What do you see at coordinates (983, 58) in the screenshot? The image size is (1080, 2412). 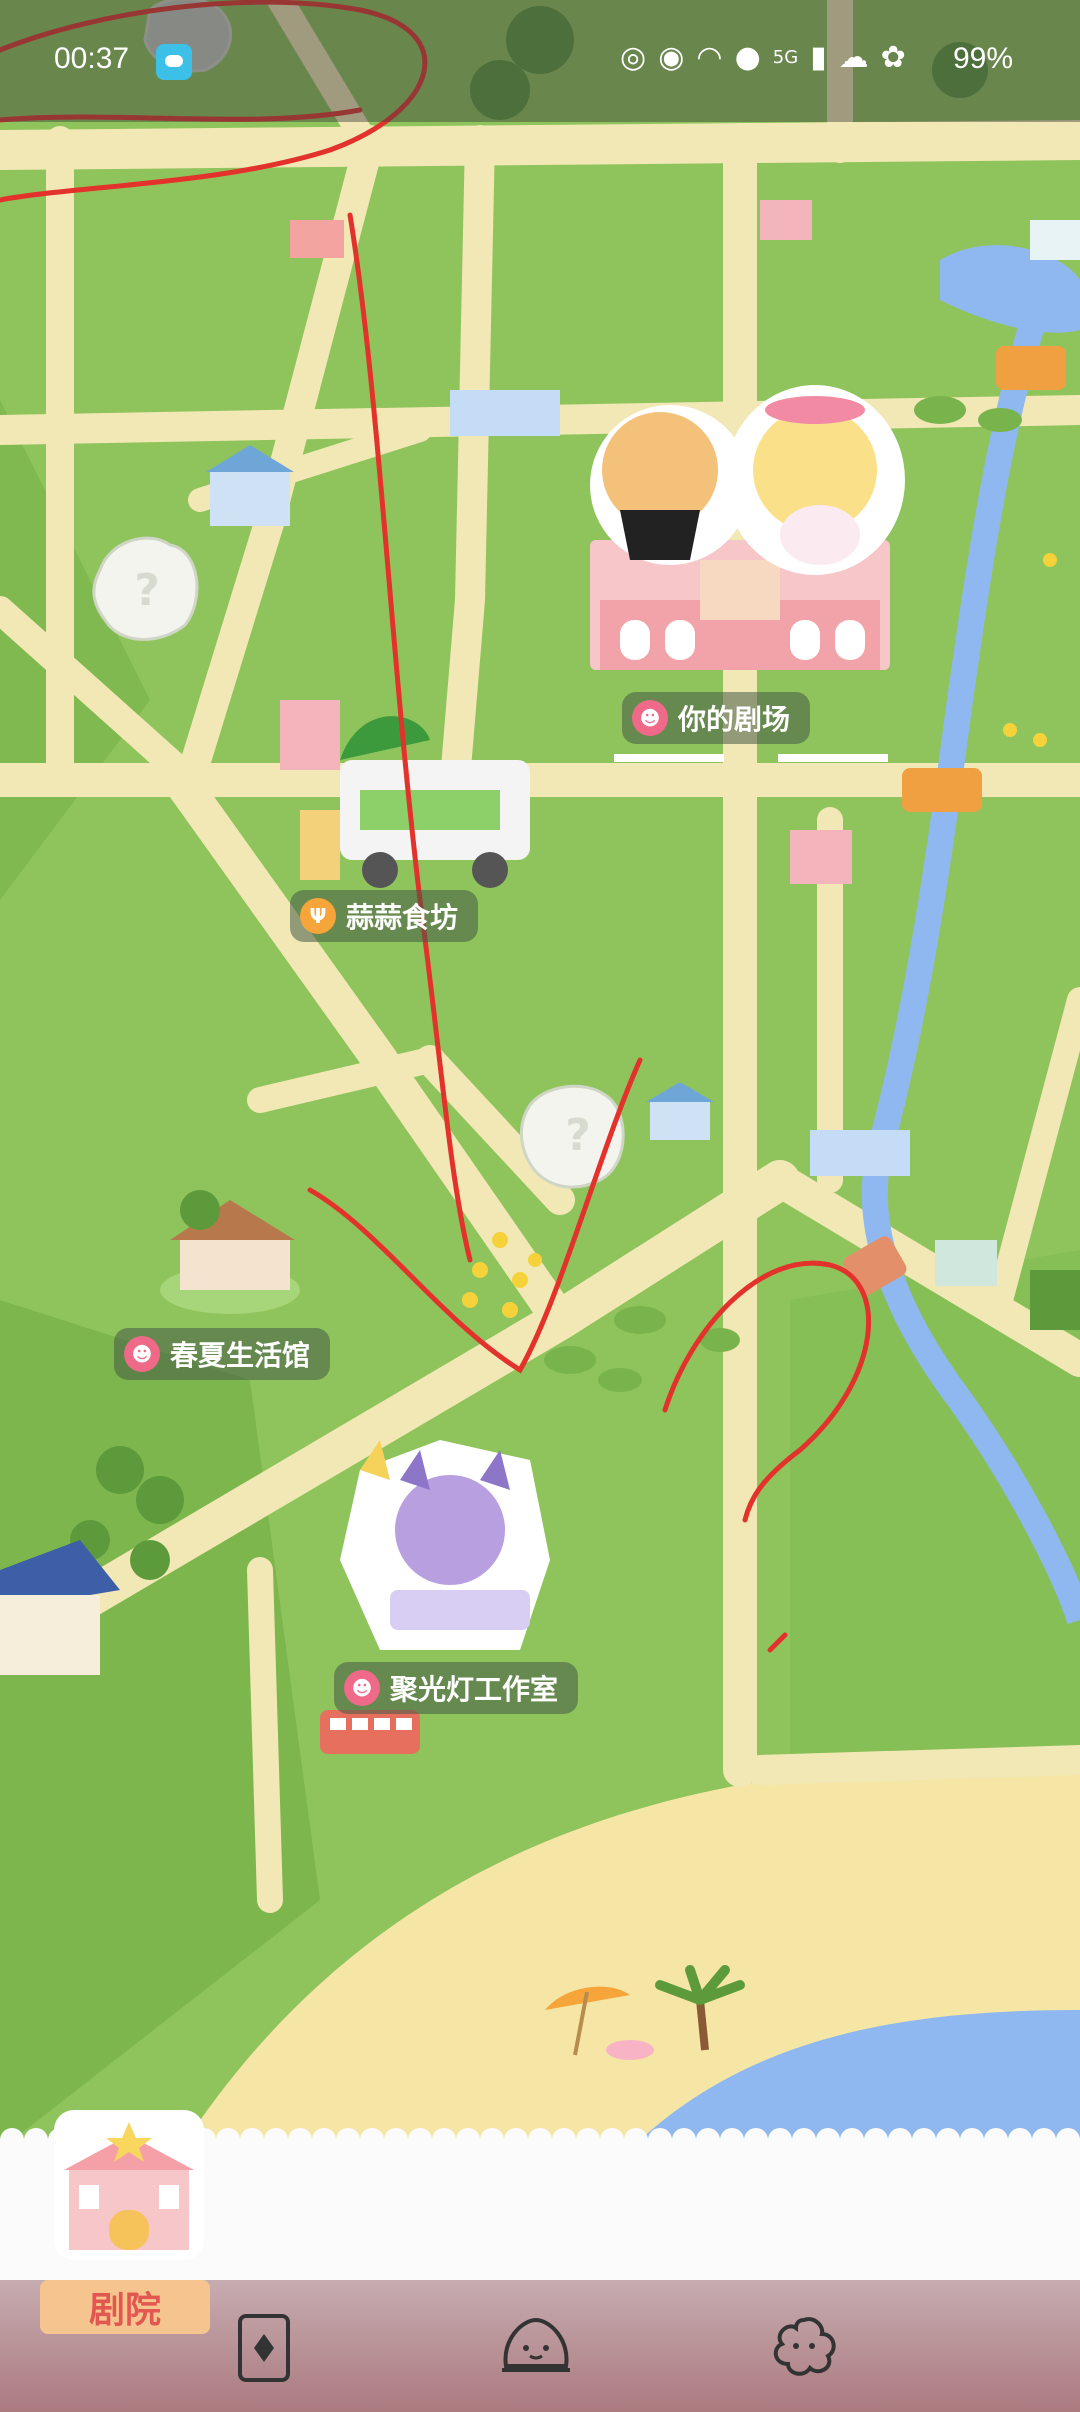 I see `battery-level: 99%` at bounding box center [983, 58].